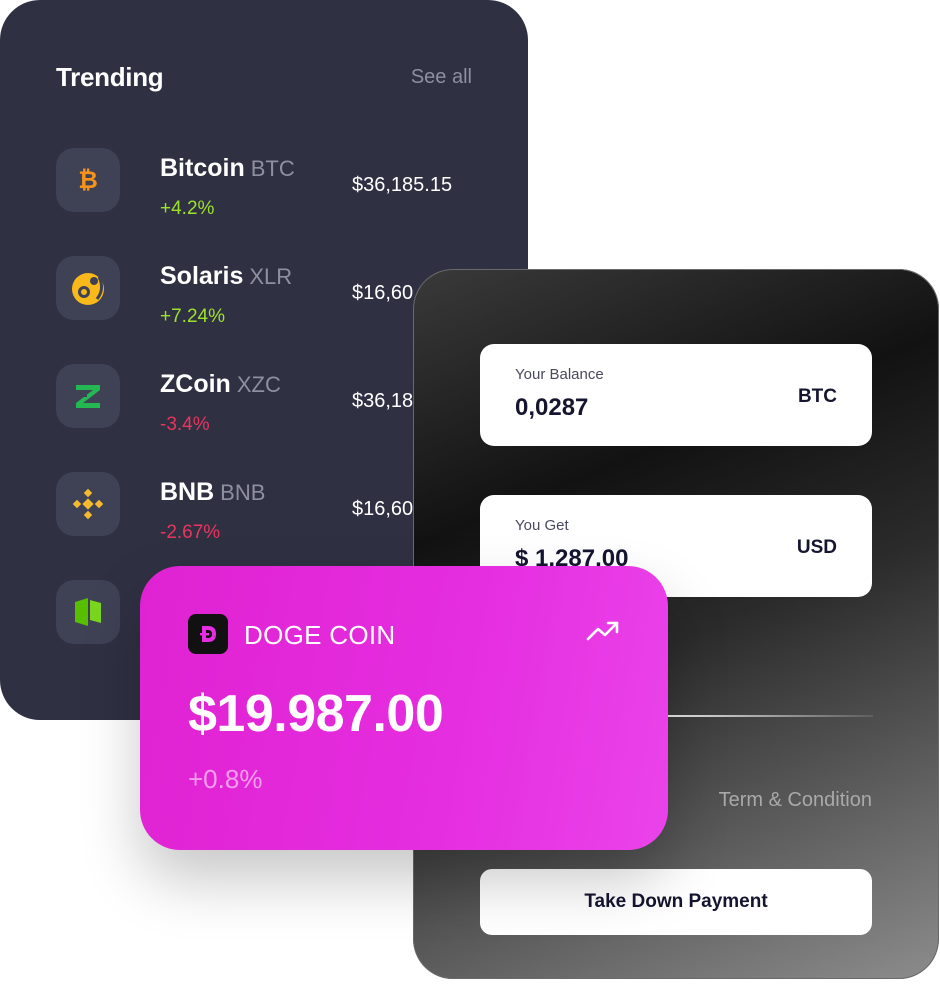  Describe the element at coordinates (110, 77) in the screenshot. I see `trending-title: Trending` at that location.